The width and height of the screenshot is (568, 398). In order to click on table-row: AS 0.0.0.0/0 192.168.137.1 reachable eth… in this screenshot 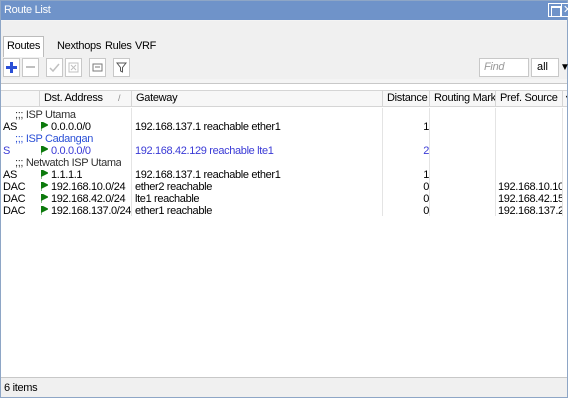, I will do `click(284, 127)`.